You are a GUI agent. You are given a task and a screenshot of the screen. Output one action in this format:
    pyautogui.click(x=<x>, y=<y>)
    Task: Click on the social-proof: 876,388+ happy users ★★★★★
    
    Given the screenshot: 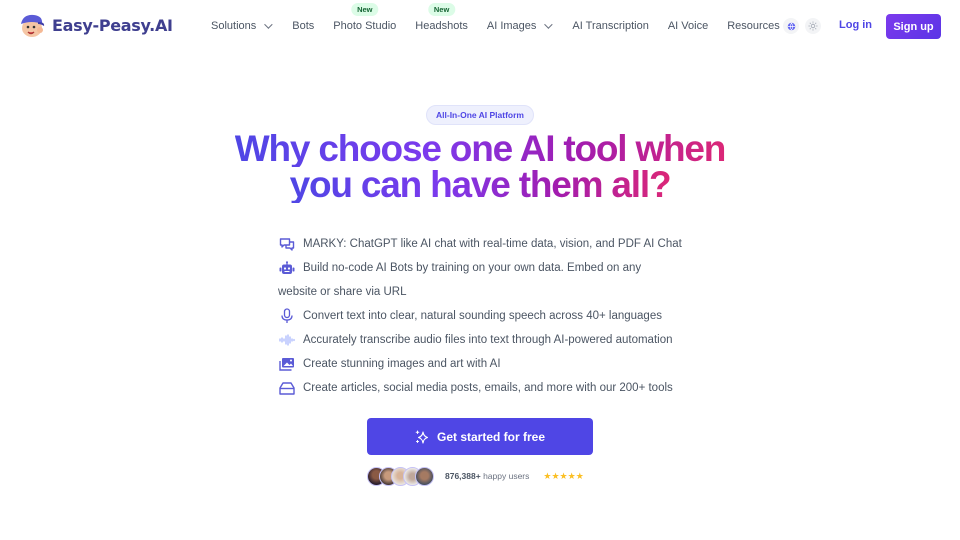 What is the action you would take?
    pyautogui.click(x=475, y=476)
    